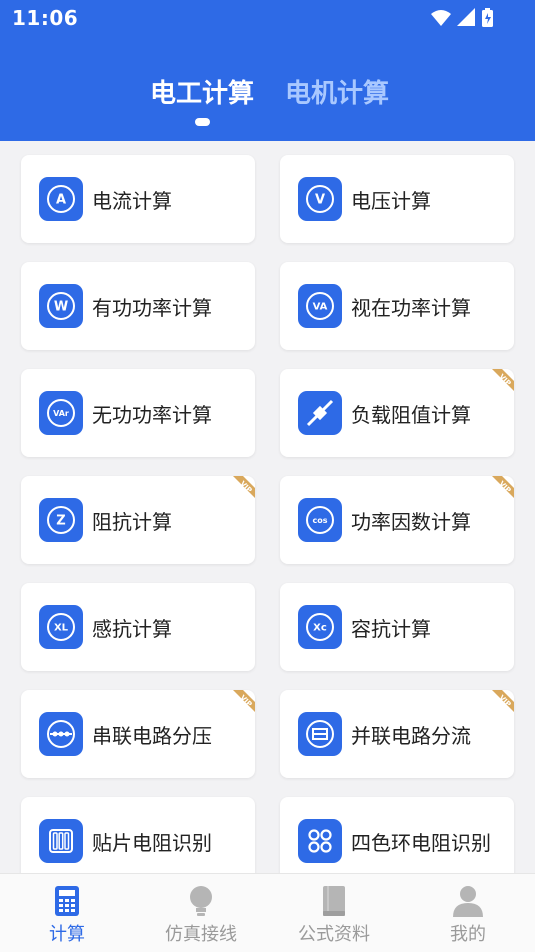  I want to click on icon-glyph: VAr, so click(61, 413).